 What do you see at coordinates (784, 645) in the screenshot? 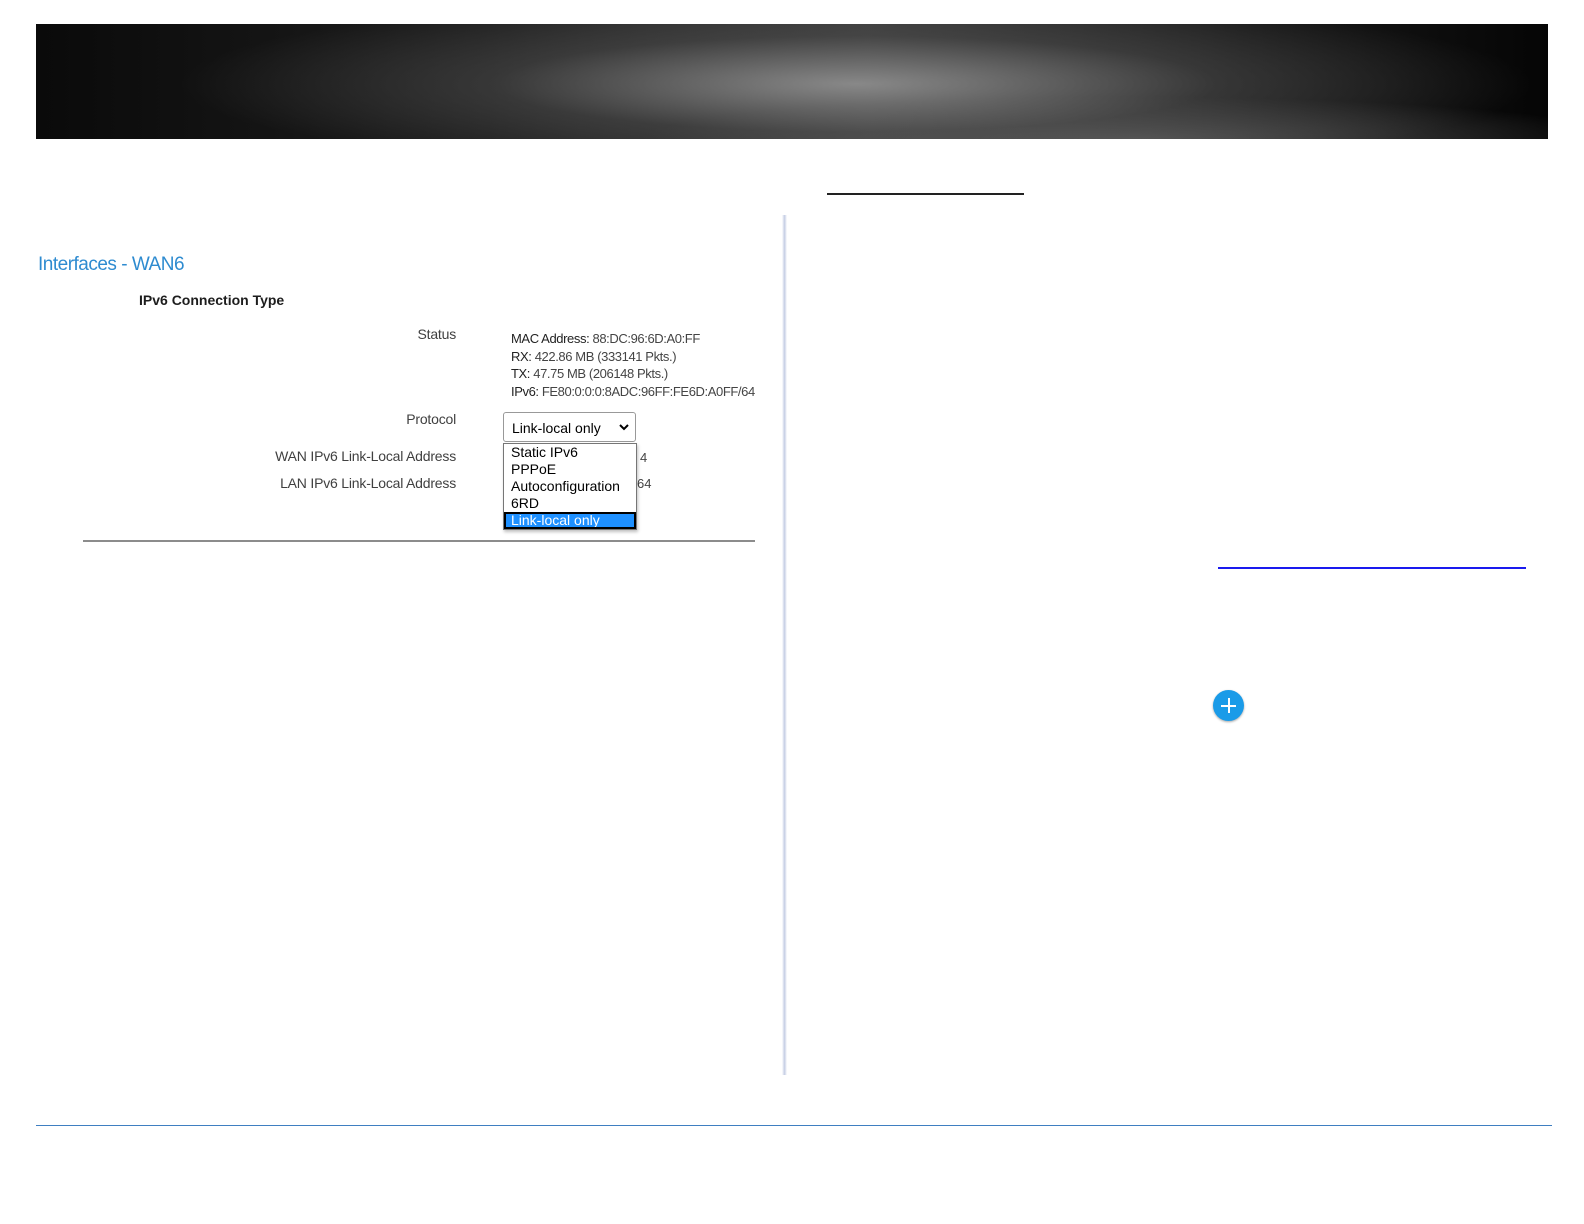
I see `column-divider` at bounding box center [784, 645].